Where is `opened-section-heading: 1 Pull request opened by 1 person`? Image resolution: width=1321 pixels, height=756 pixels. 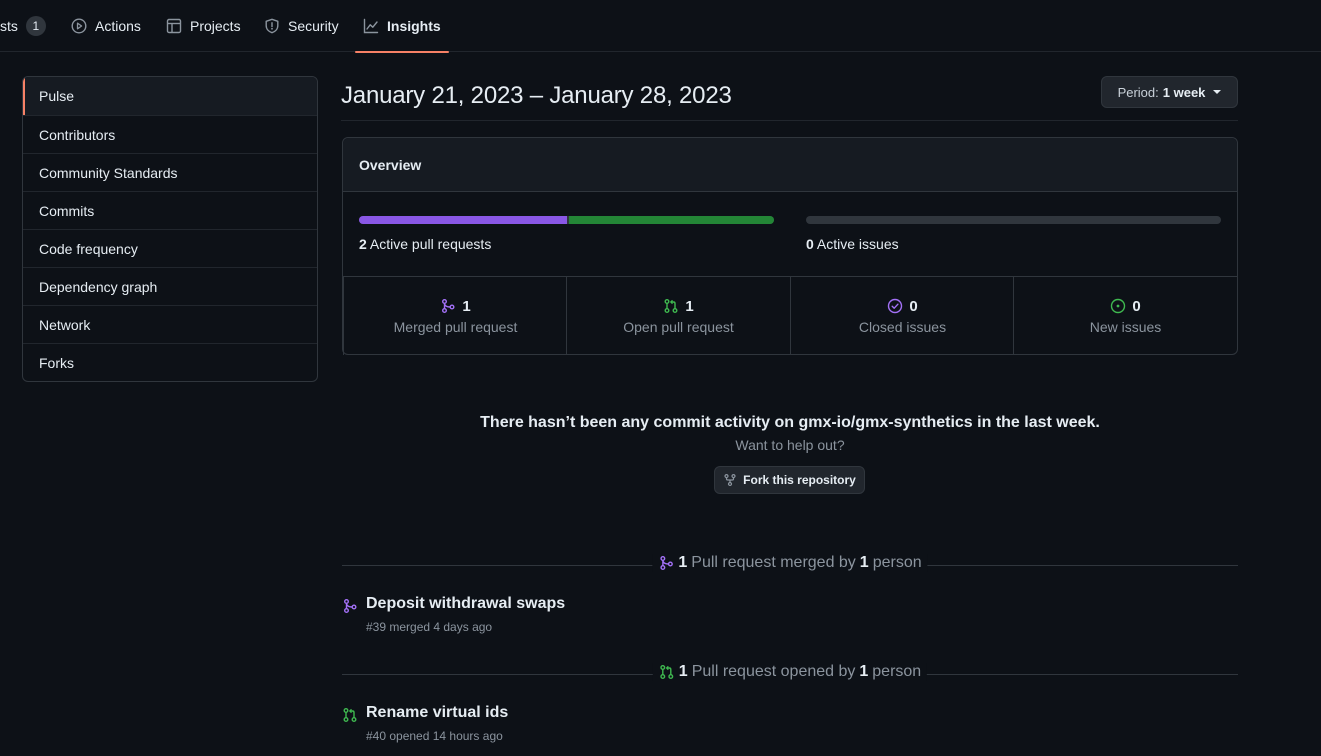
opened-section-heading: 1 Pull request opened by 1 person is located at coordinates (790, 672).